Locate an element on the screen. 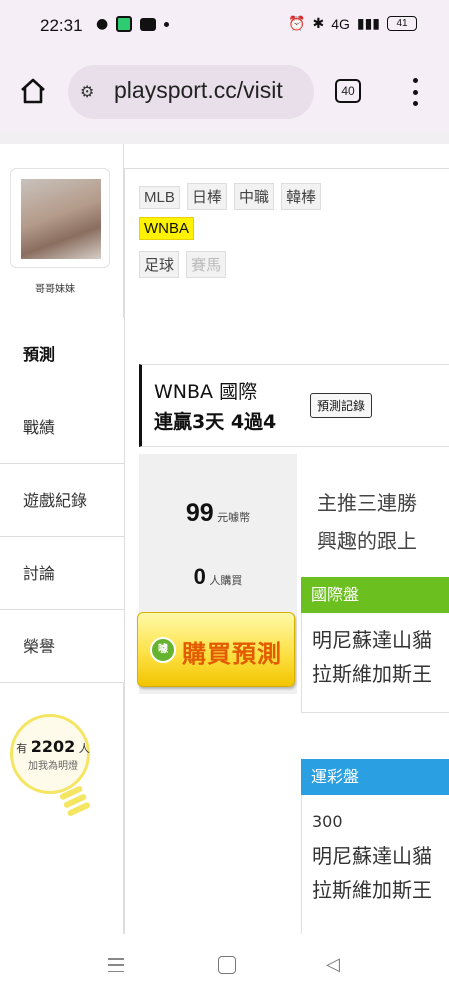 Image resolution: width=449 pixels, height=1000 pixels. battery-icon: 41 is located at coordinates (402, 23).